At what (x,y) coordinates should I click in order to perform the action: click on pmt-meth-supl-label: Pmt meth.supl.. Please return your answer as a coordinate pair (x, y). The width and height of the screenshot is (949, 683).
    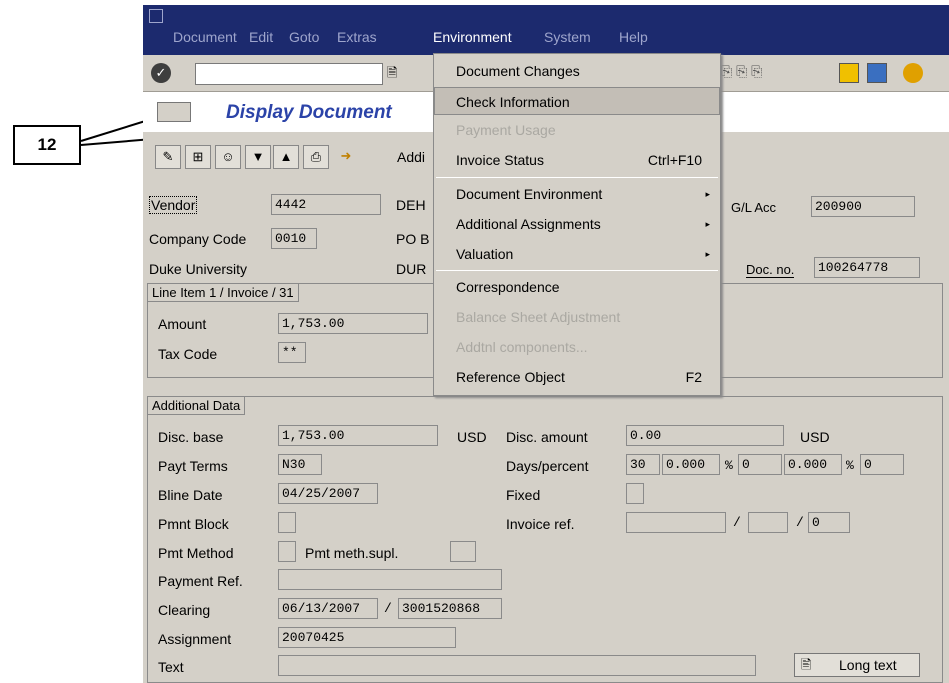
    Looking at the image, I should click on (352, 553).